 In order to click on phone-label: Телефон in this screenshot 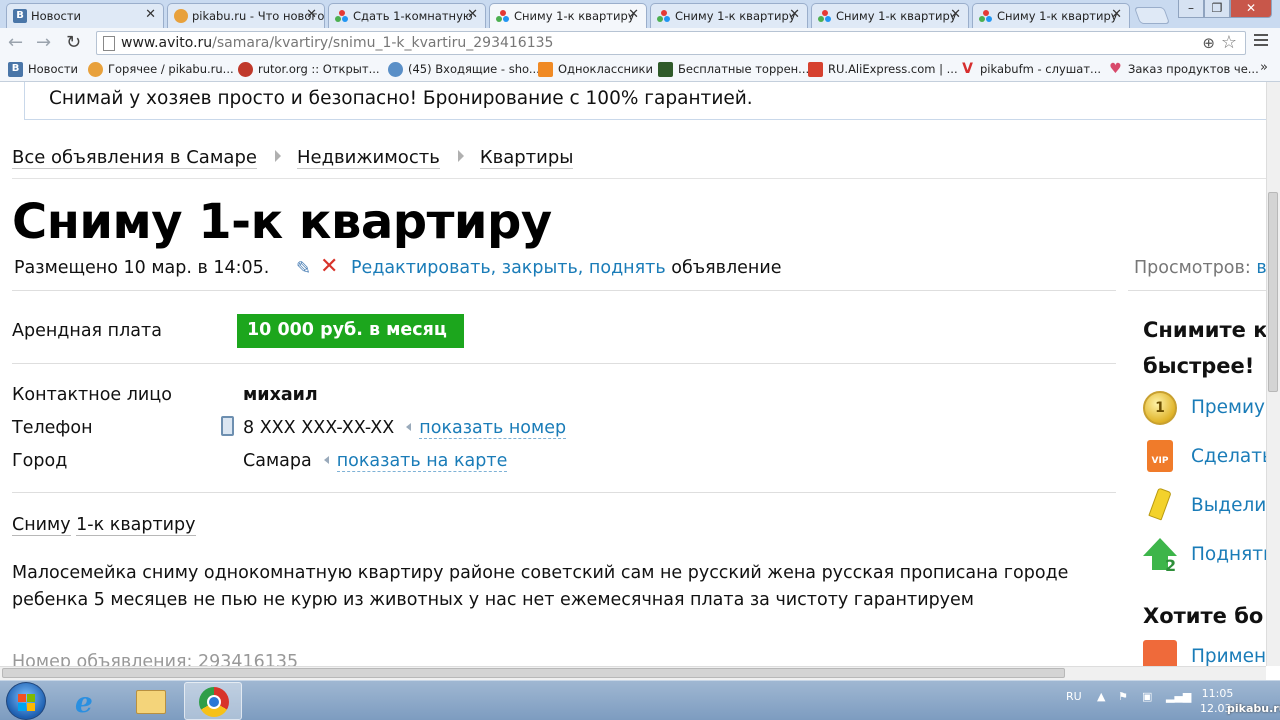, I will do `click(52, 428)`.